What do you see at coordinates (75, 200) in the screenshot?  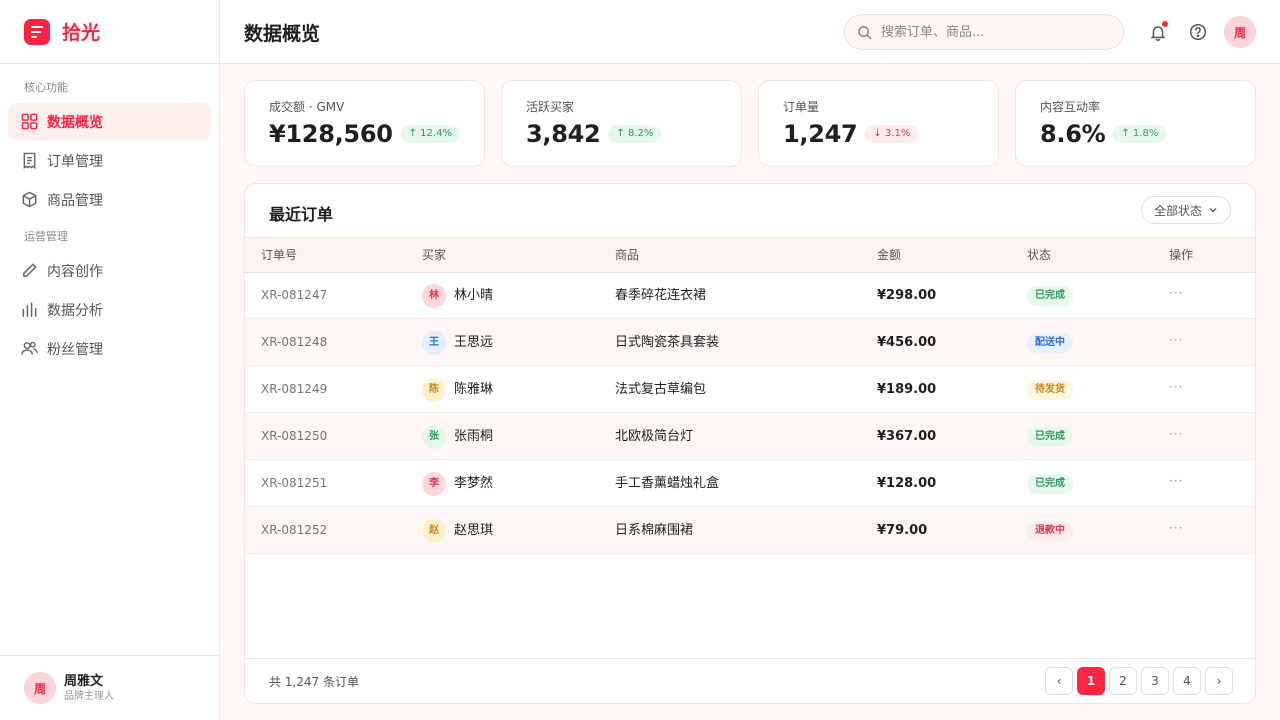 I see `sidebar-item-label: 商品管理` at bounding box center [75, 200].